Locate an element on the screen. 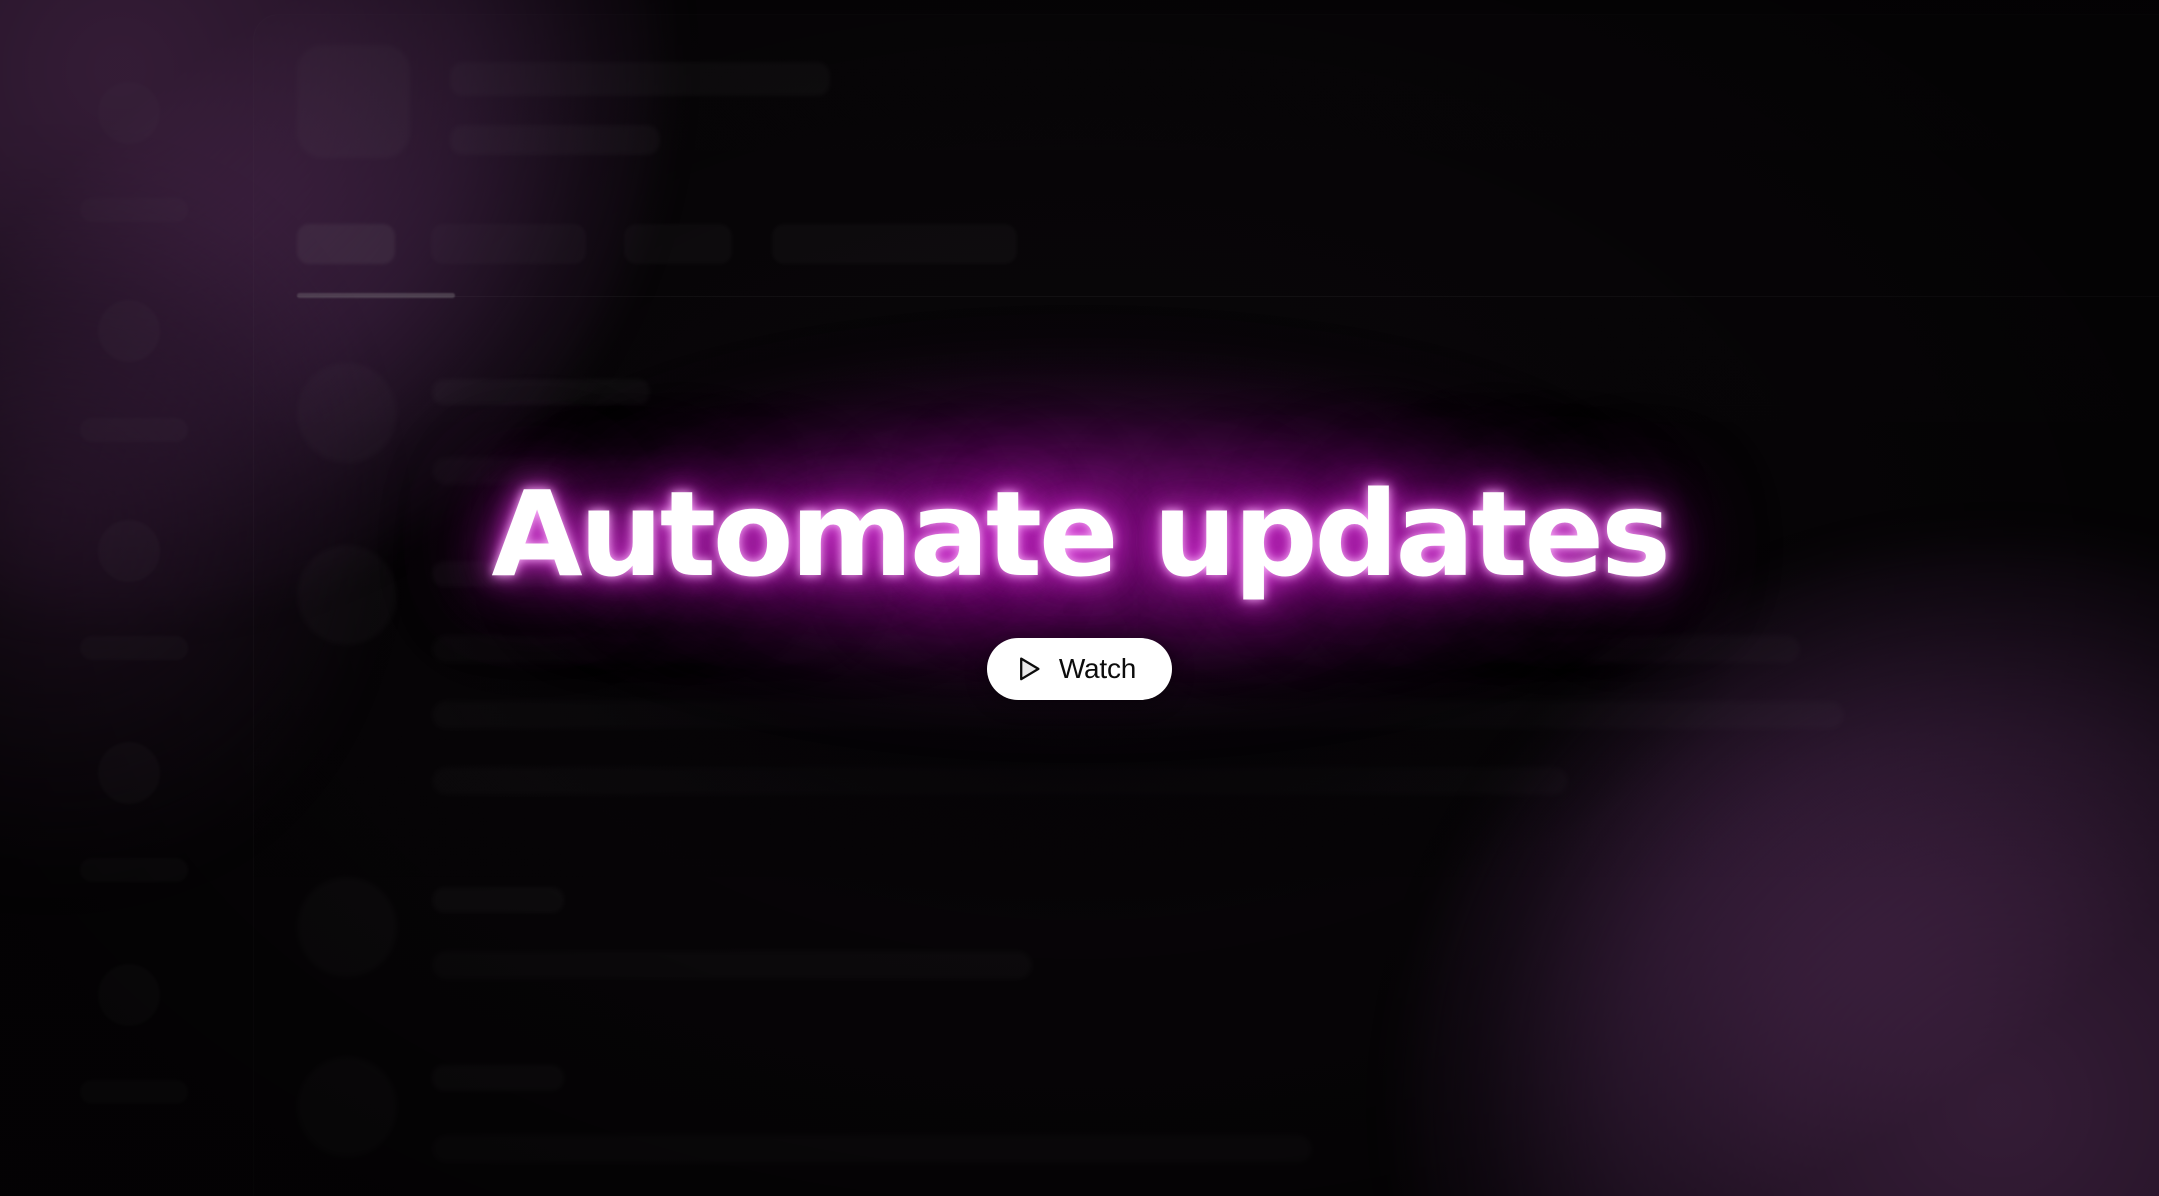 Image resolution: width=2159 pixels, height=1196 pixels. header-title-placeholder is located at coordinates (640, 79).